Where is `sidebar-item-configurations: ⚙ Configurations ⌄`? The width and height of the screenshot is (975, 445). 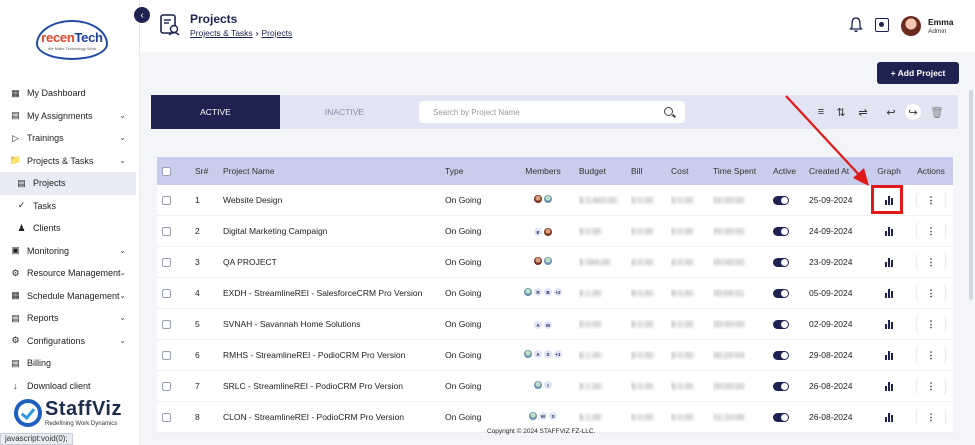 sidebar-item-configurations: ⚙ Configurations ⌄ is located at coordinates (68, 341).